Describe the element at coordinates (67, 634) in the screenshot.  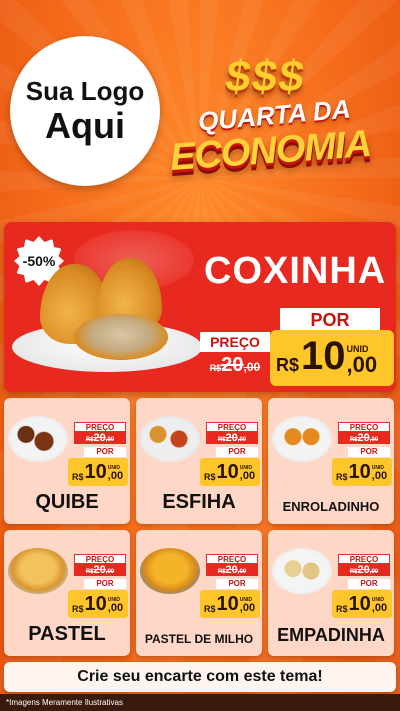
I see `product-name: PASTEL` at that location.